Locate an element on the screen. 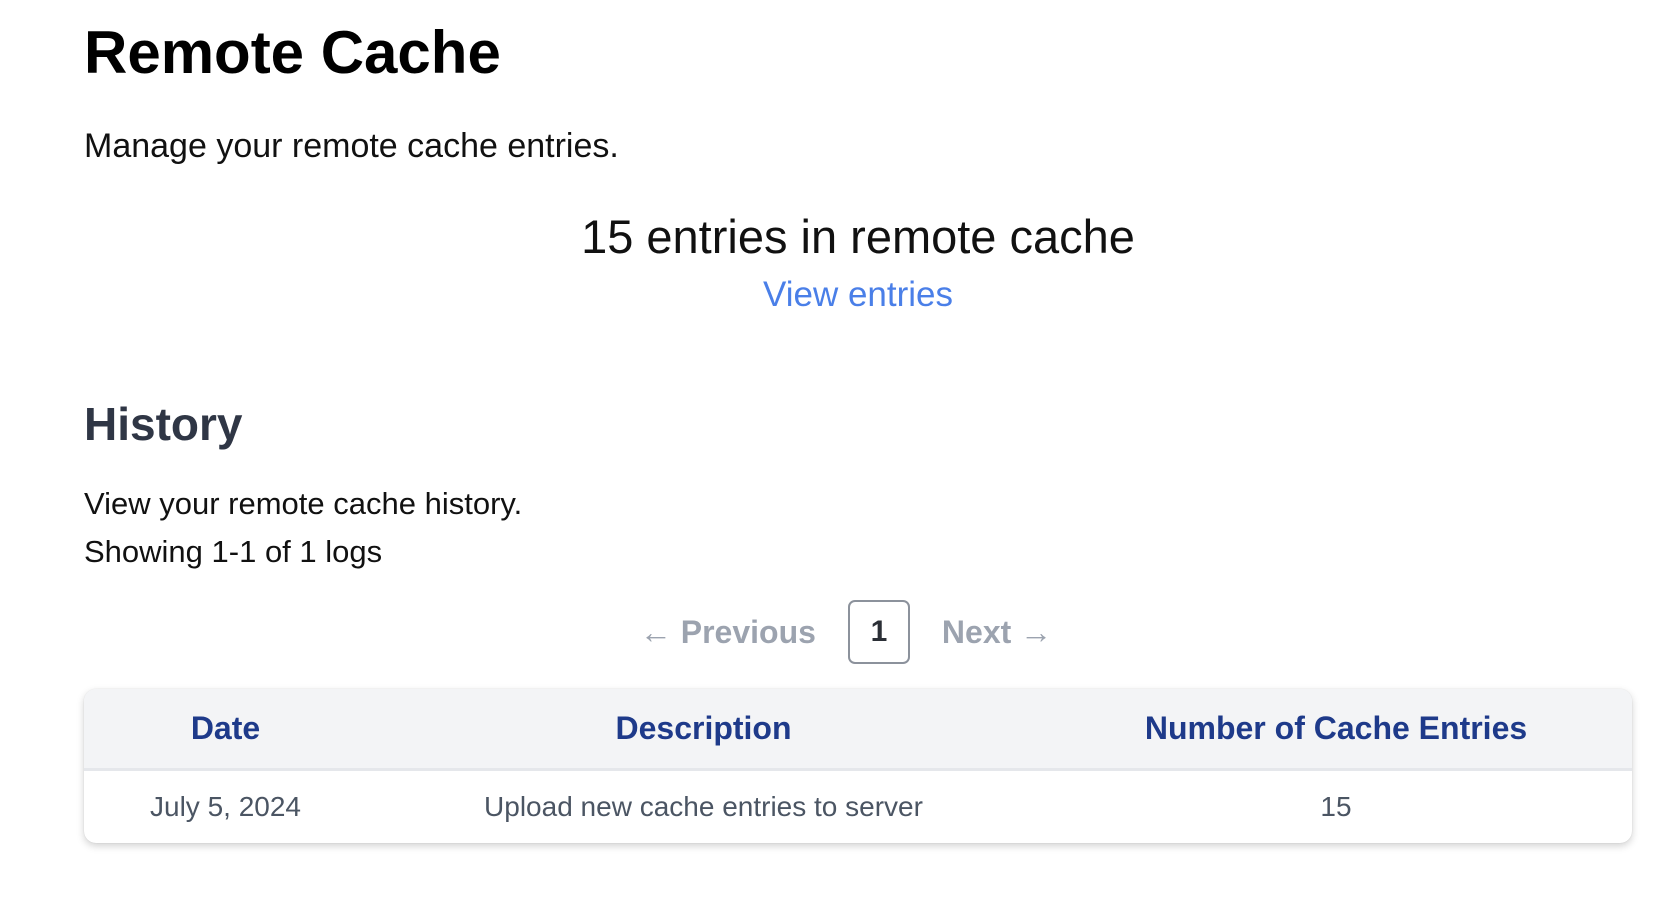 The image size is (1672, 912). column-header-description: Description is located at coordinates (703, 727).